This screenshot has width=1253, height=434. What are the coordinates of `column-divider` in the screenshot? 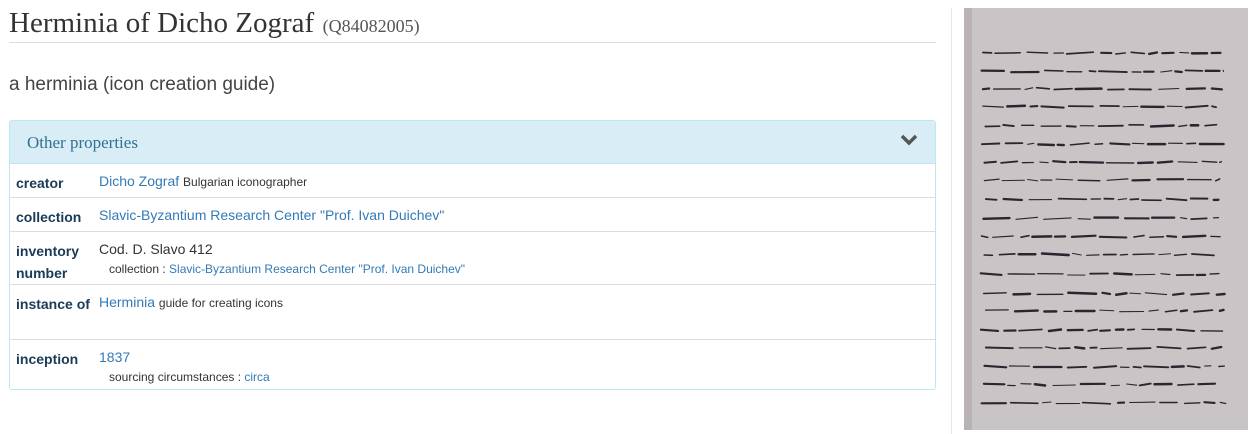 It's located at (951, 221).